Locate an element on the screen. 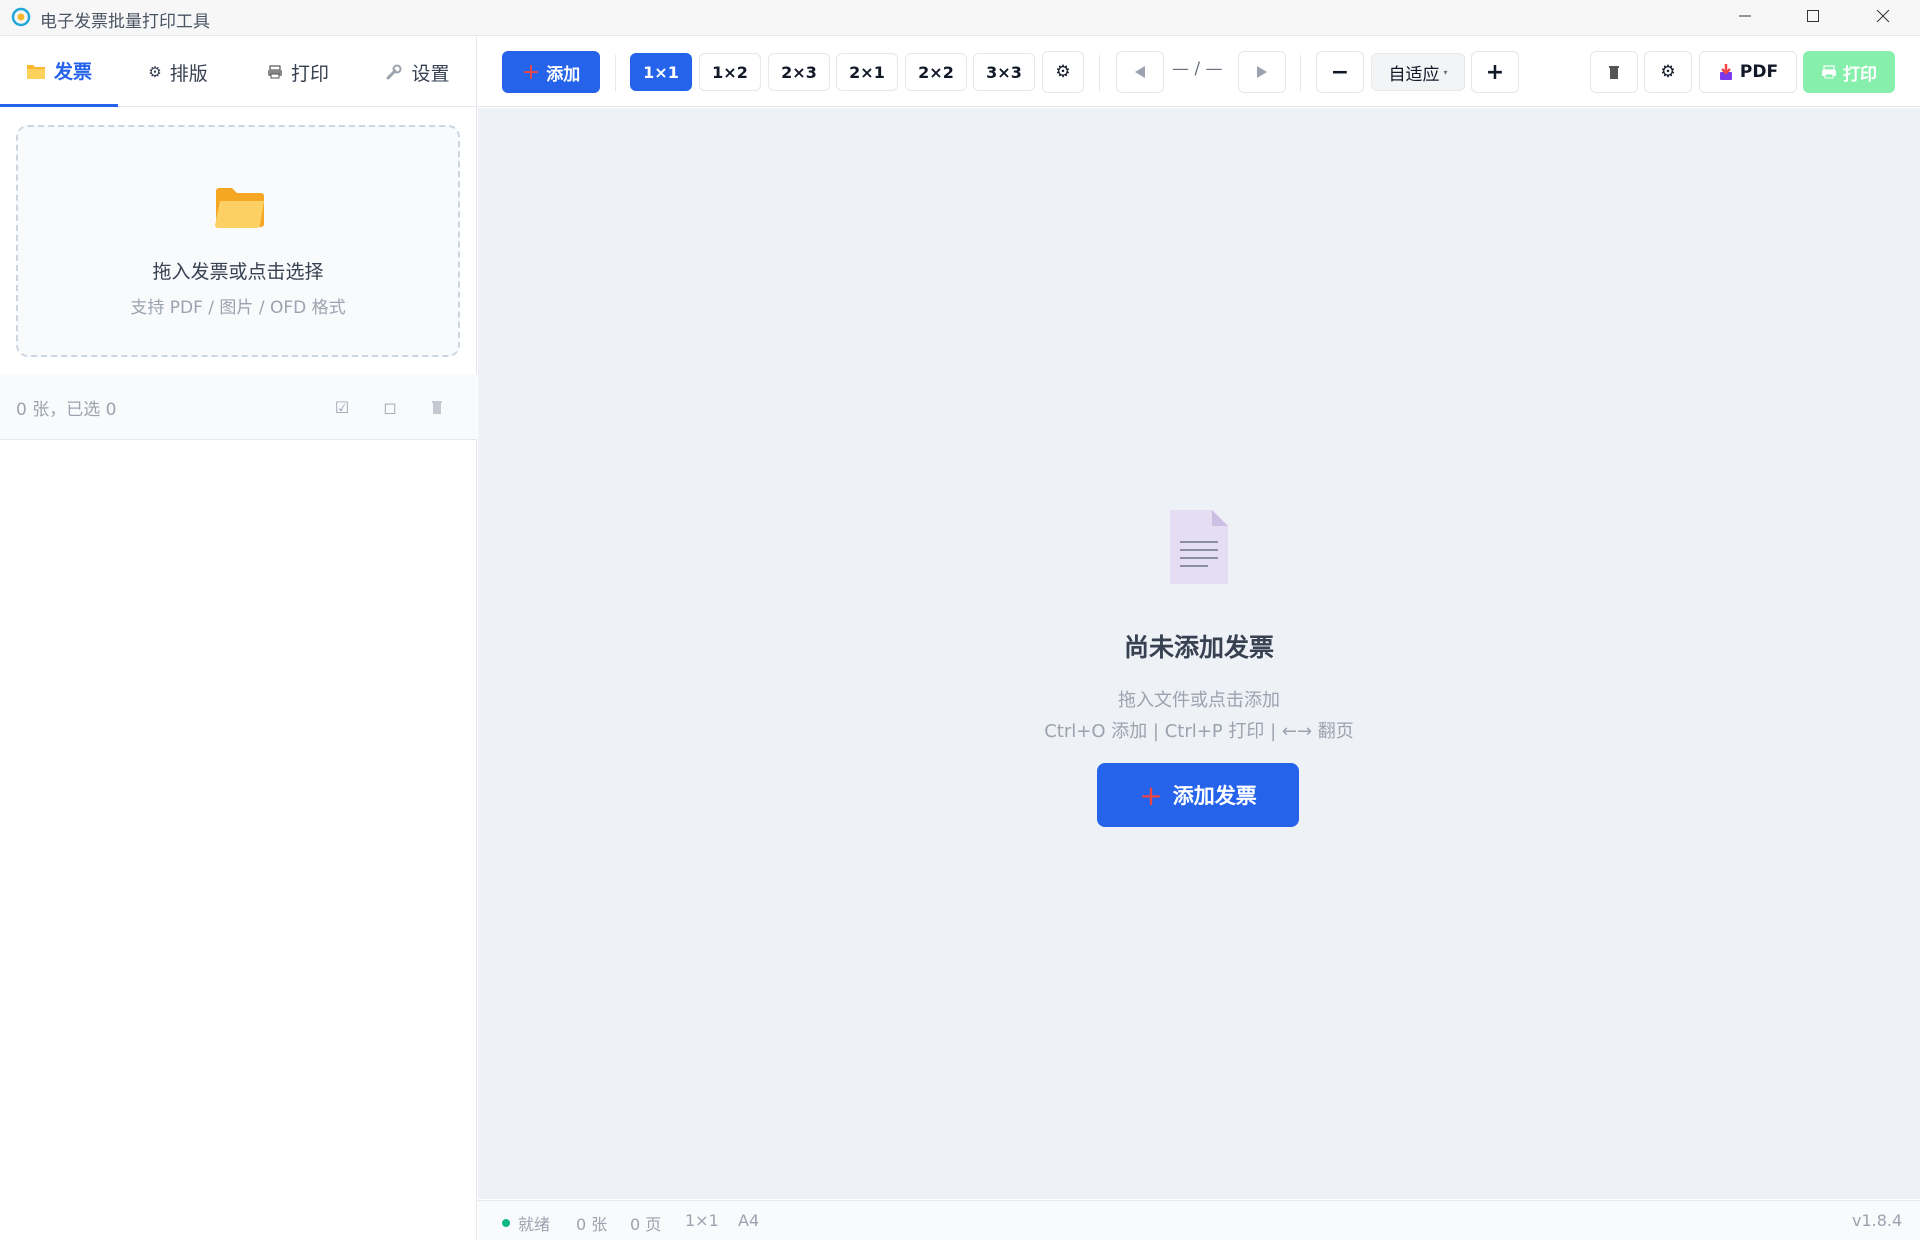  selection-count: 0 张，已选 0 is located at coordinates (66, 410).